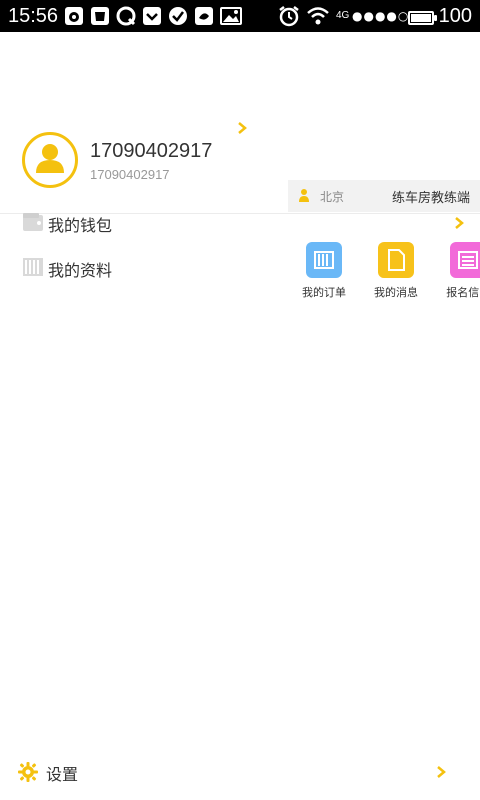 This screenshot has width=480, height=800. Describe the element at coordinates (62, 774) in the screenshot. I see `settings-label: 设置` at that location.